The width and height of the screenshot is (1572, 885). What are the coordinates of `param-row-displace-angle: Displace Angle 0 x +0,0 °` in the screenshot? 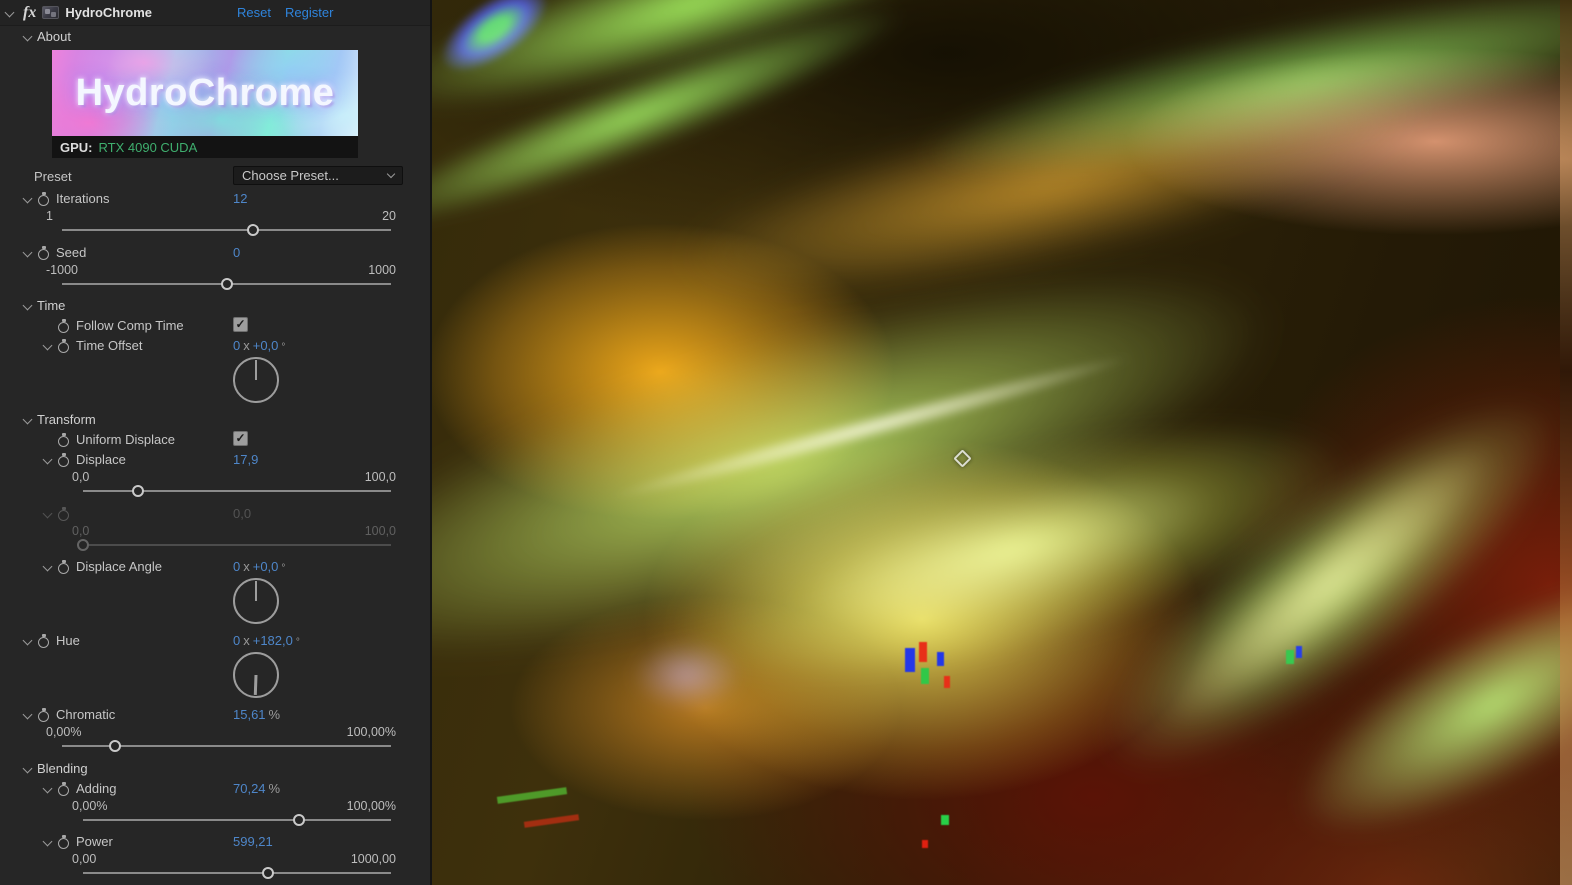 It's located at (215, 566).